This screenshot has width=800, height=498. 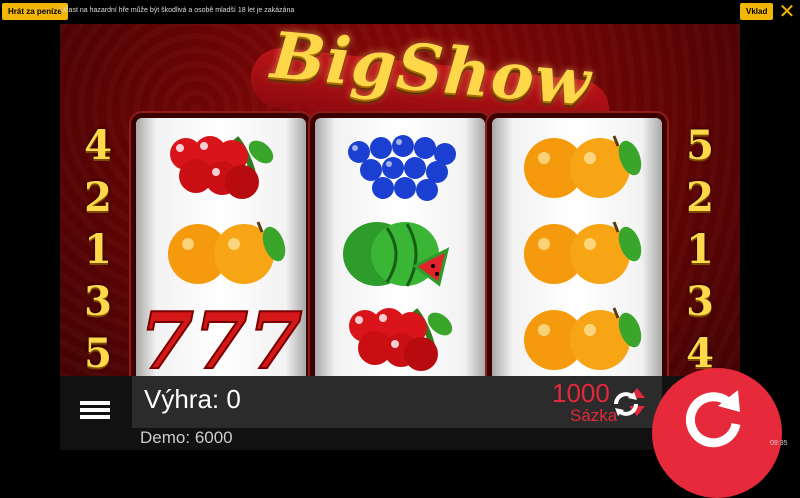 What do you see at coordinates (165, 437) in the screenshot?
I see `demo-label: Demo:` at bounding box center [165, 437].